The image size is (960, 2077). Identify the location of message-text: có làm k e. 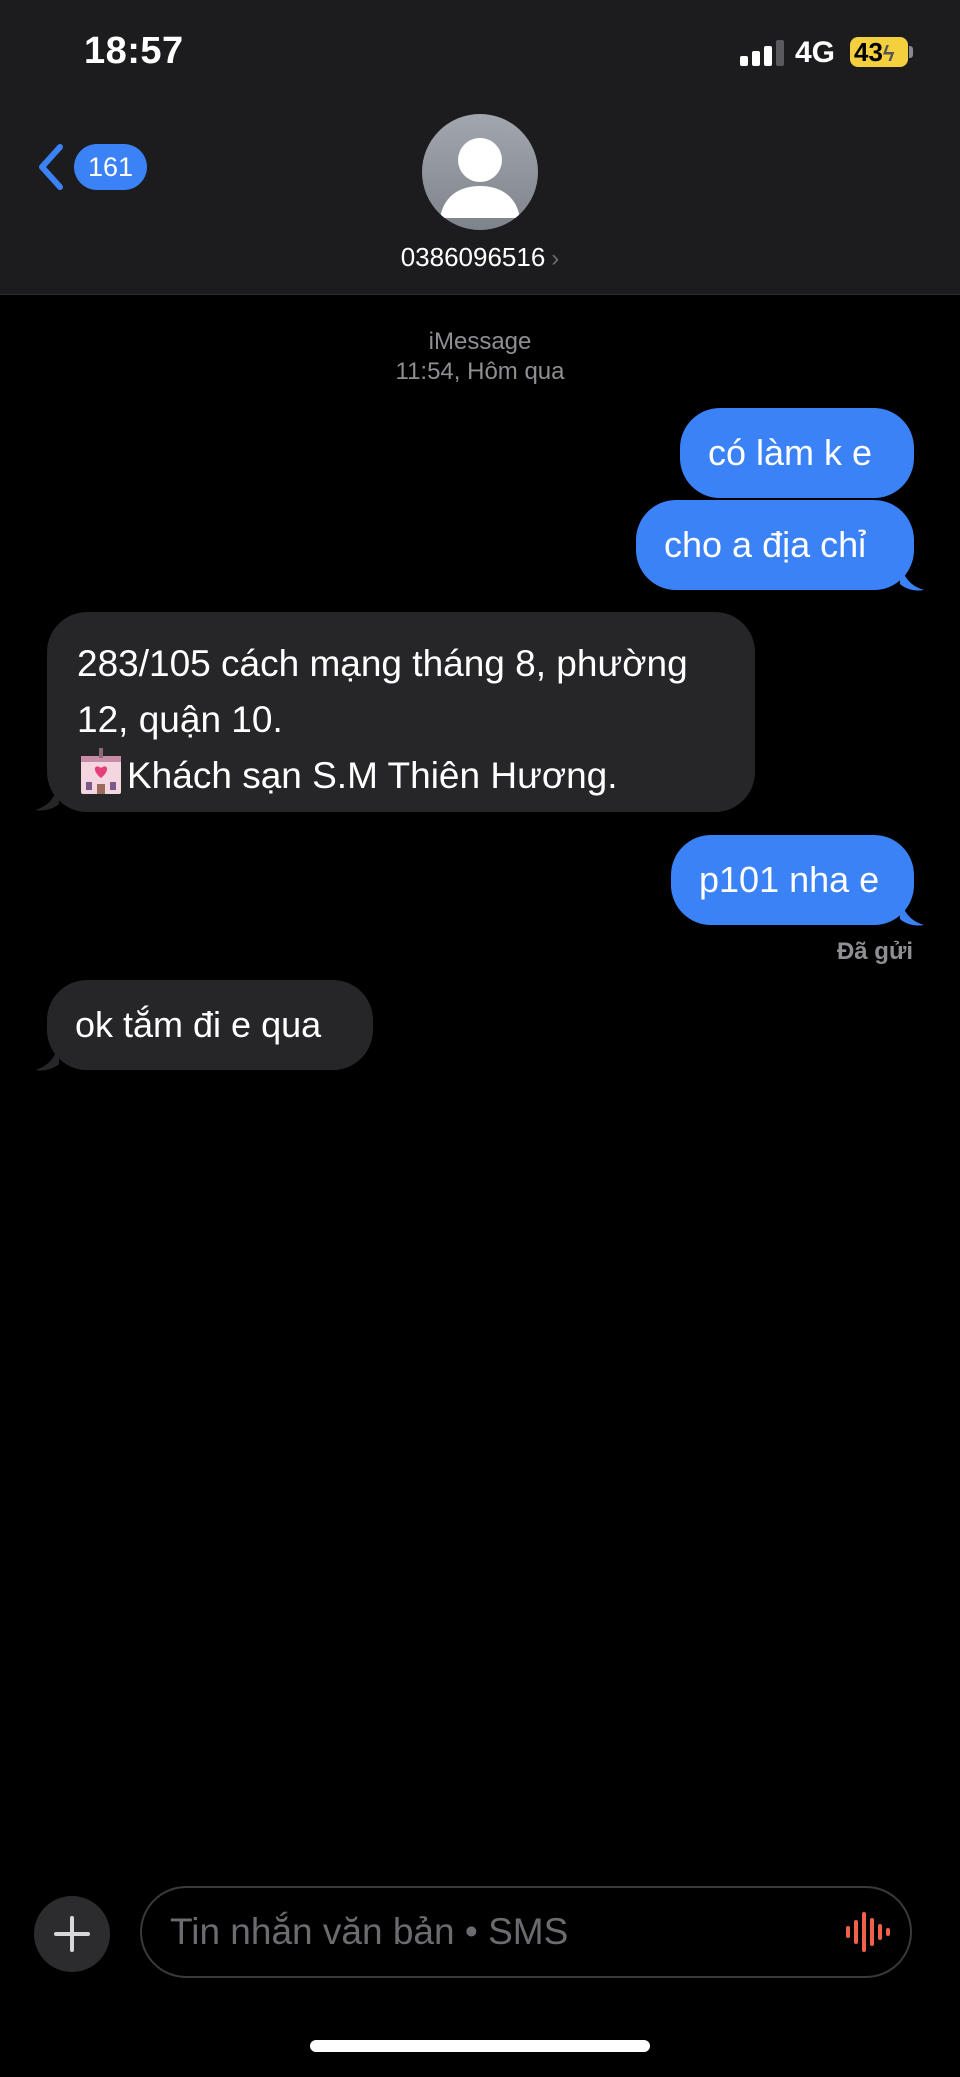
(790, 452).